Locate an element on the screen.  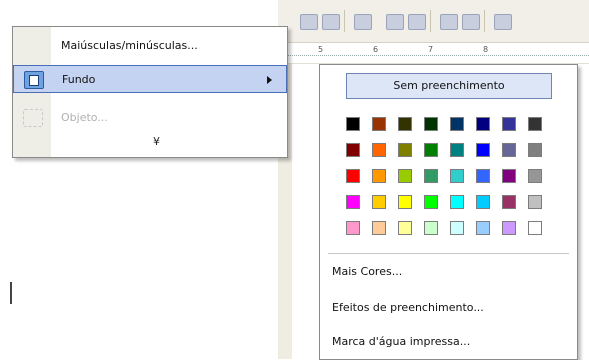
toolbar-image-icon is located at coordinates (449, 22).